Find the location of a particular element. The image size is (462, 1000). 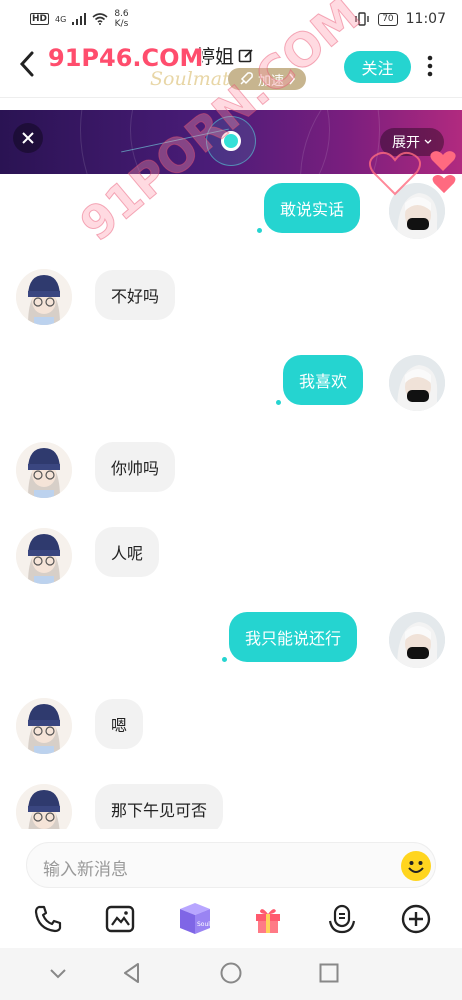

network-speed: 8.6 K/s is located at coordinates (121, 19).